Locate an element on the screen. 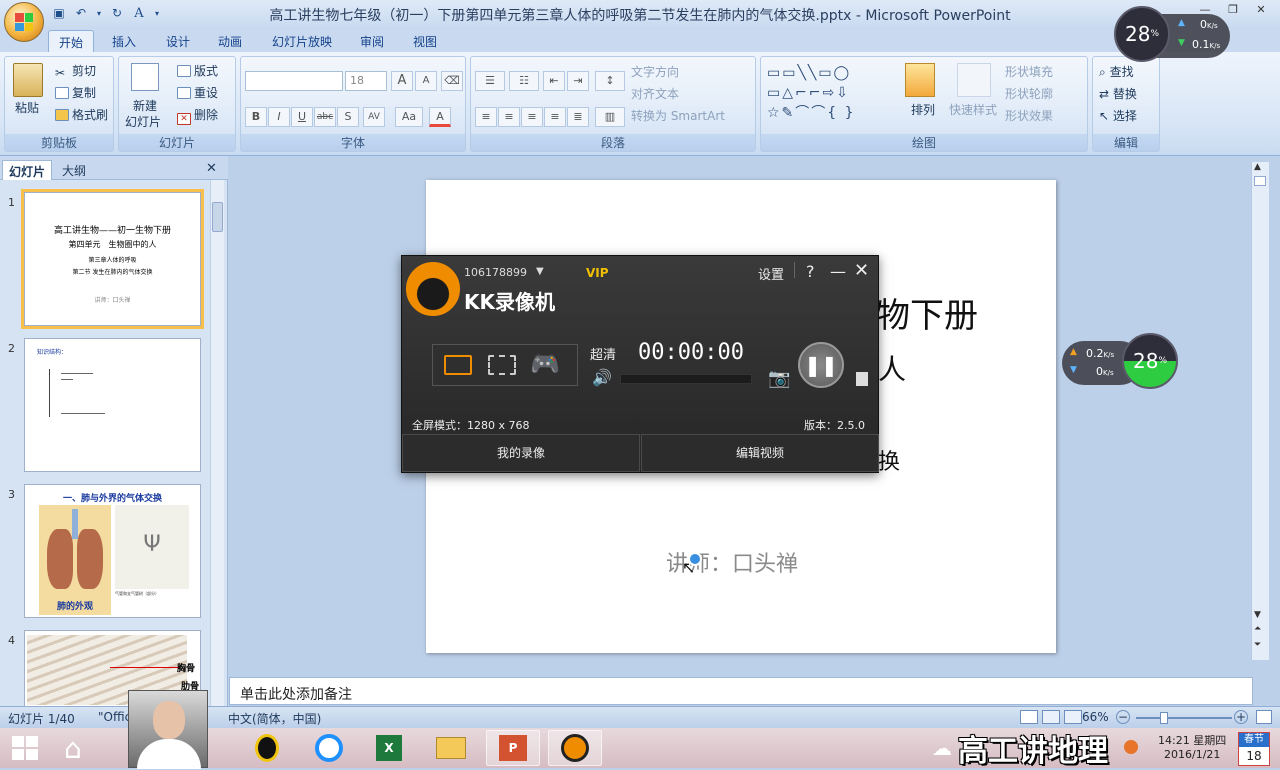 The height and width of the screenshot is (770, 1280). kk-minimize-button: — is located at coordinates (838, 271).